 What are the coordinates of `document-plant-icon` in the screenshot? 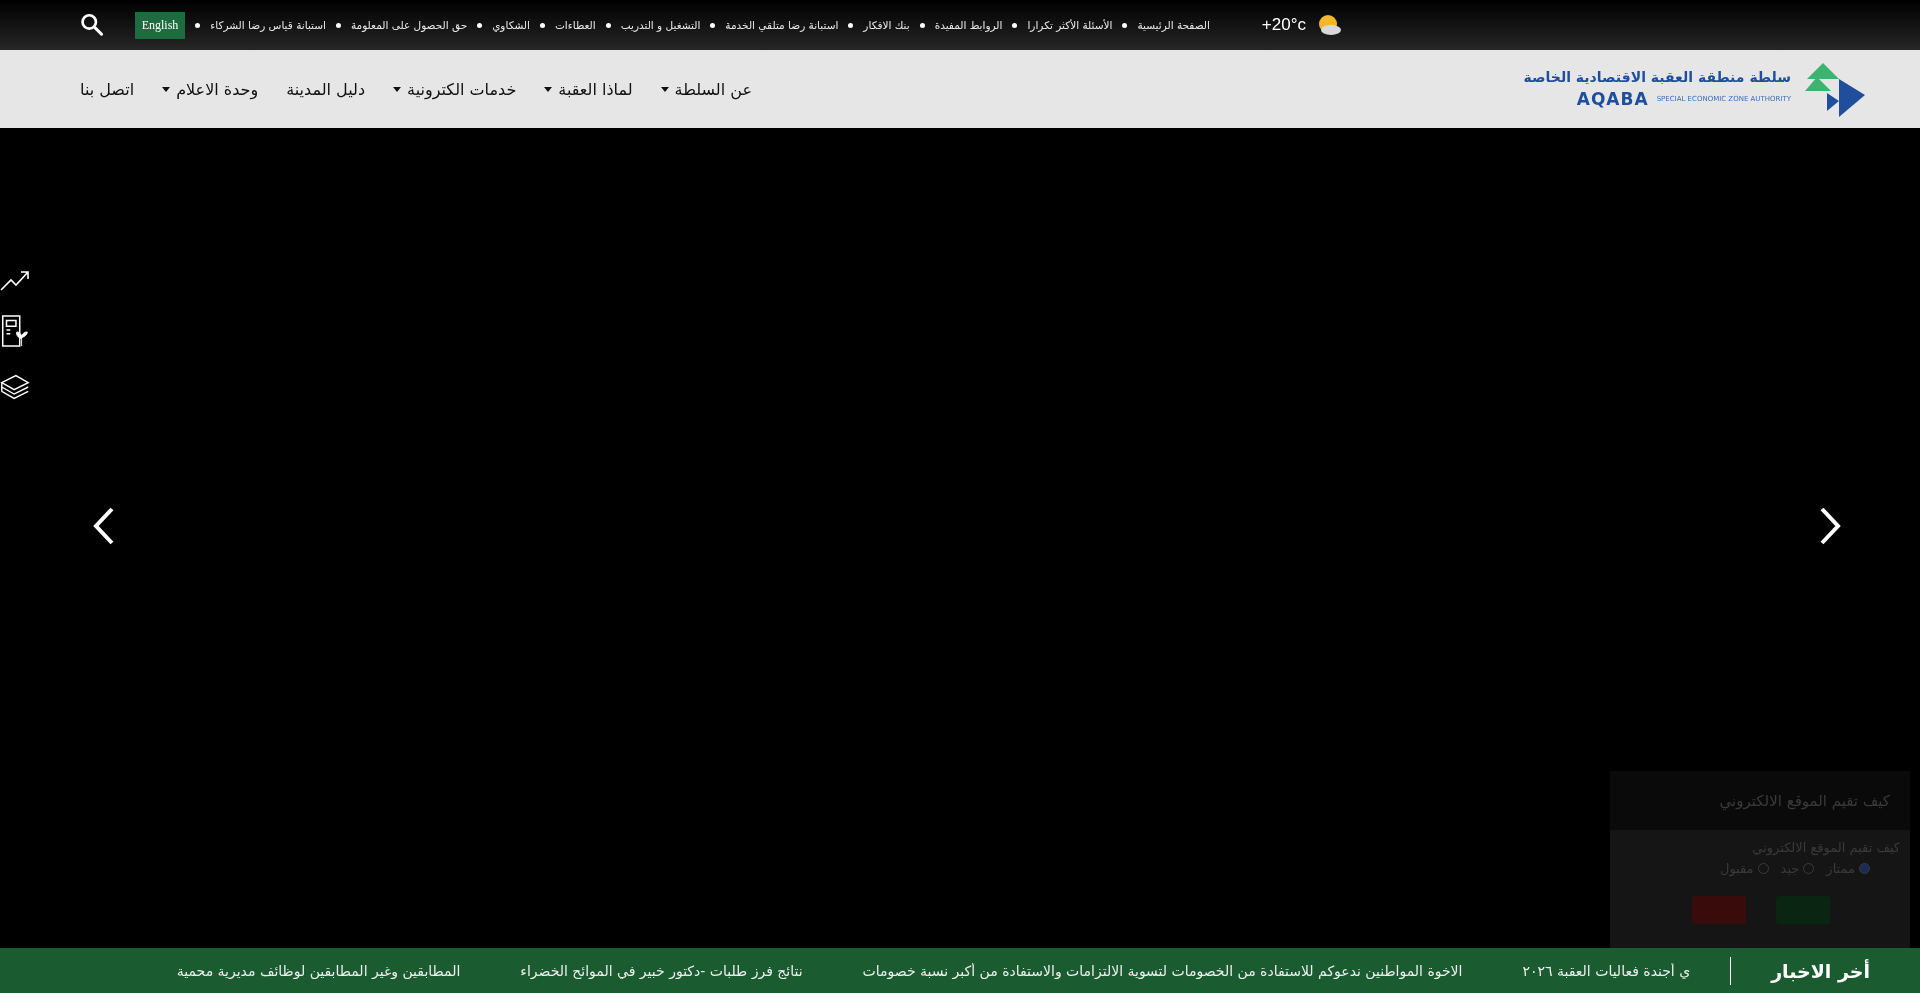 It's located at (15, 331).